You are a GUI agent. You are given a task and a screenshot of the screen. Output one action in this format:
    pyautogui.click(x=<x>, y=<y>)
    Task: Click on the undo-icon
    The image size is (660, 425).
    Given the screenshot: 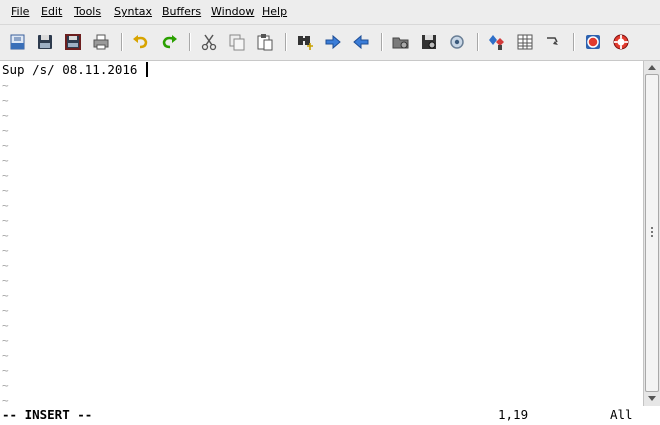 What is the action you would take?
    pyautogui.click(x=140, y=42)
    